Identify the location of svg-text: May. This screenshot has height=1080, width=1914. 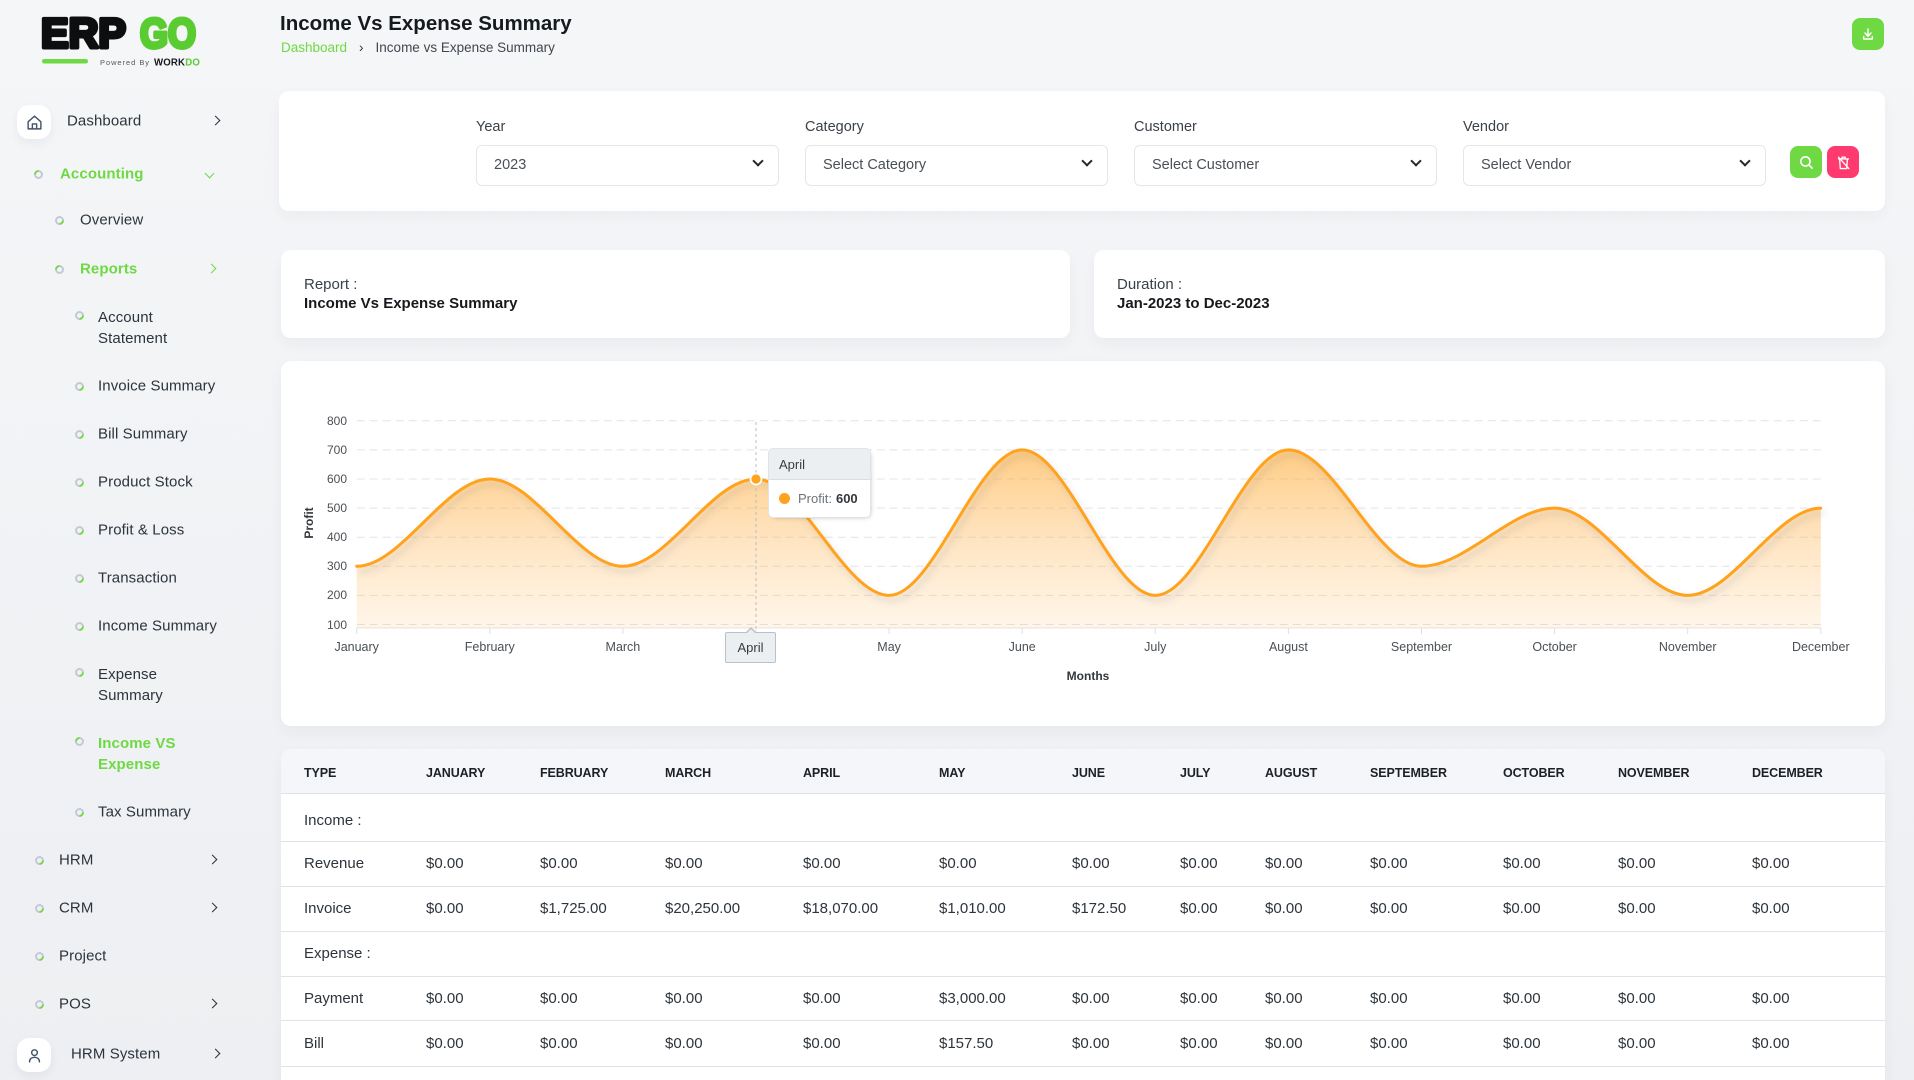
(889, 647).